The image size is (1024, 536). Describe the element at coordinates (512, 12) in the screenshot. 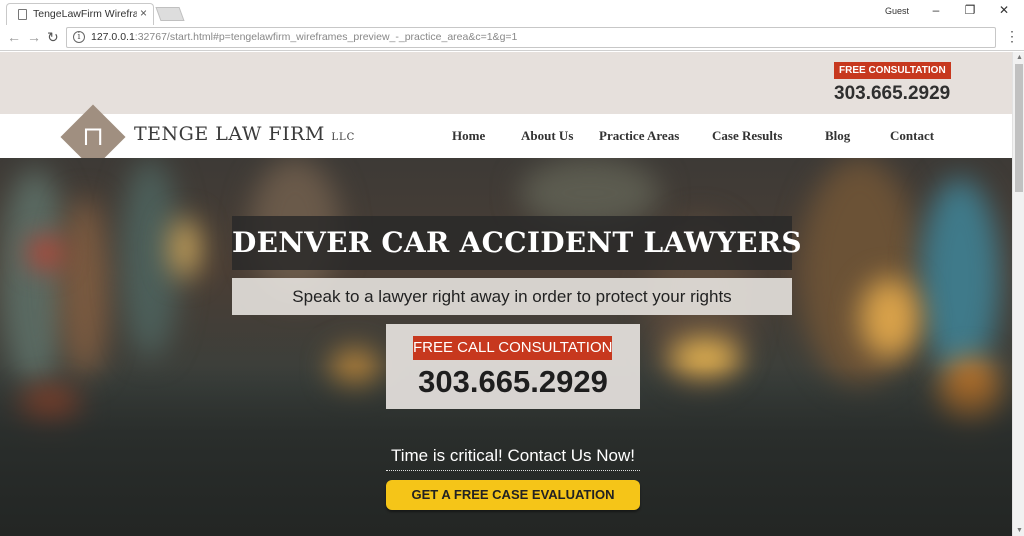

I see `browser-tab-strip: TengeLawFirm Wireframes × Guest – ❐ ✕` at that location.